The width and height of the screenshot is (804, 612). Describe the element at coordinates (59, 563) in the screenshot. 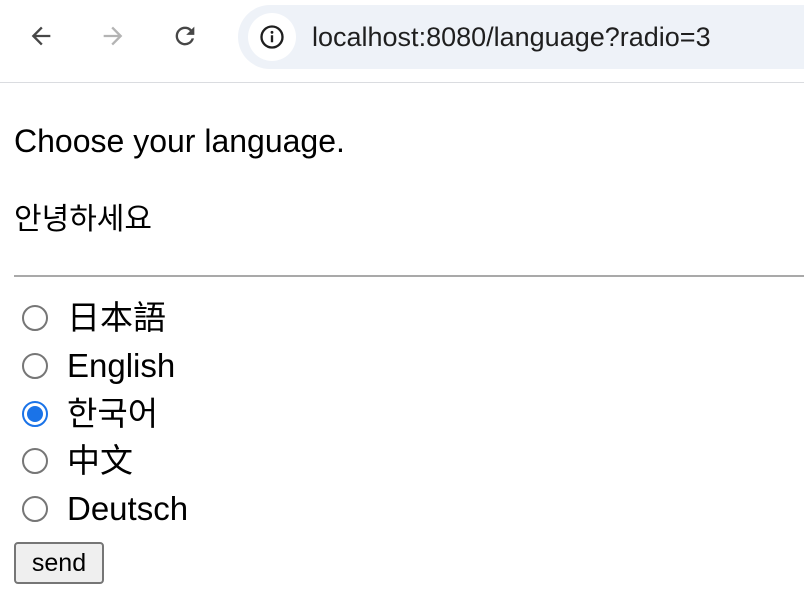

I see `send-button: send` at that location.